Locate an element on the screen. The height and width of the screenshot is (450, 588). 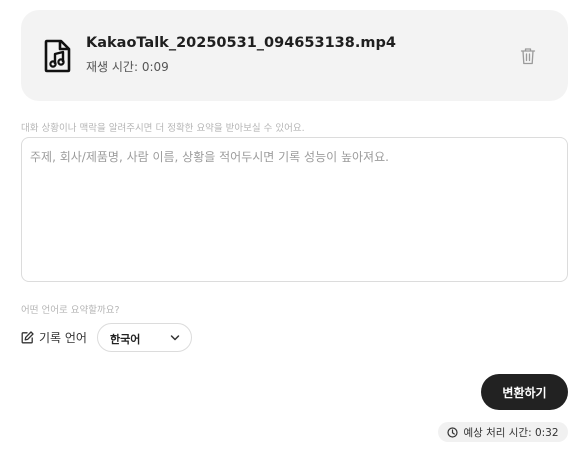
edit-icon is located at coordinates (27, 337).